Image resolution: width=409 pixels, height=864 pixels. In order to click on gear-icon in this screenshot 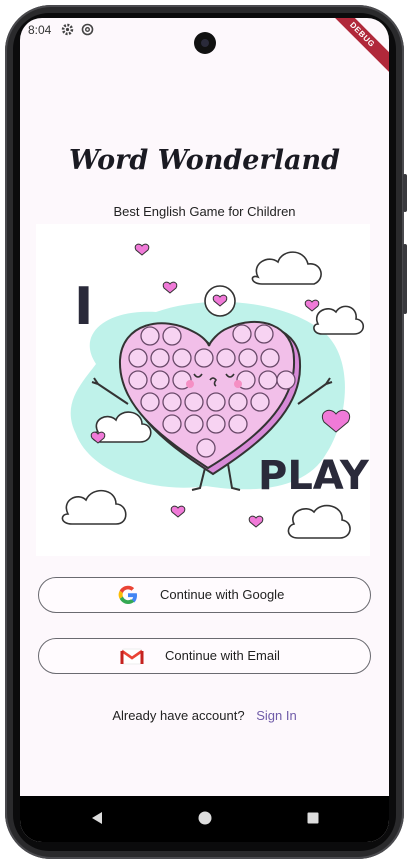, I will do `click(67, 29)`.